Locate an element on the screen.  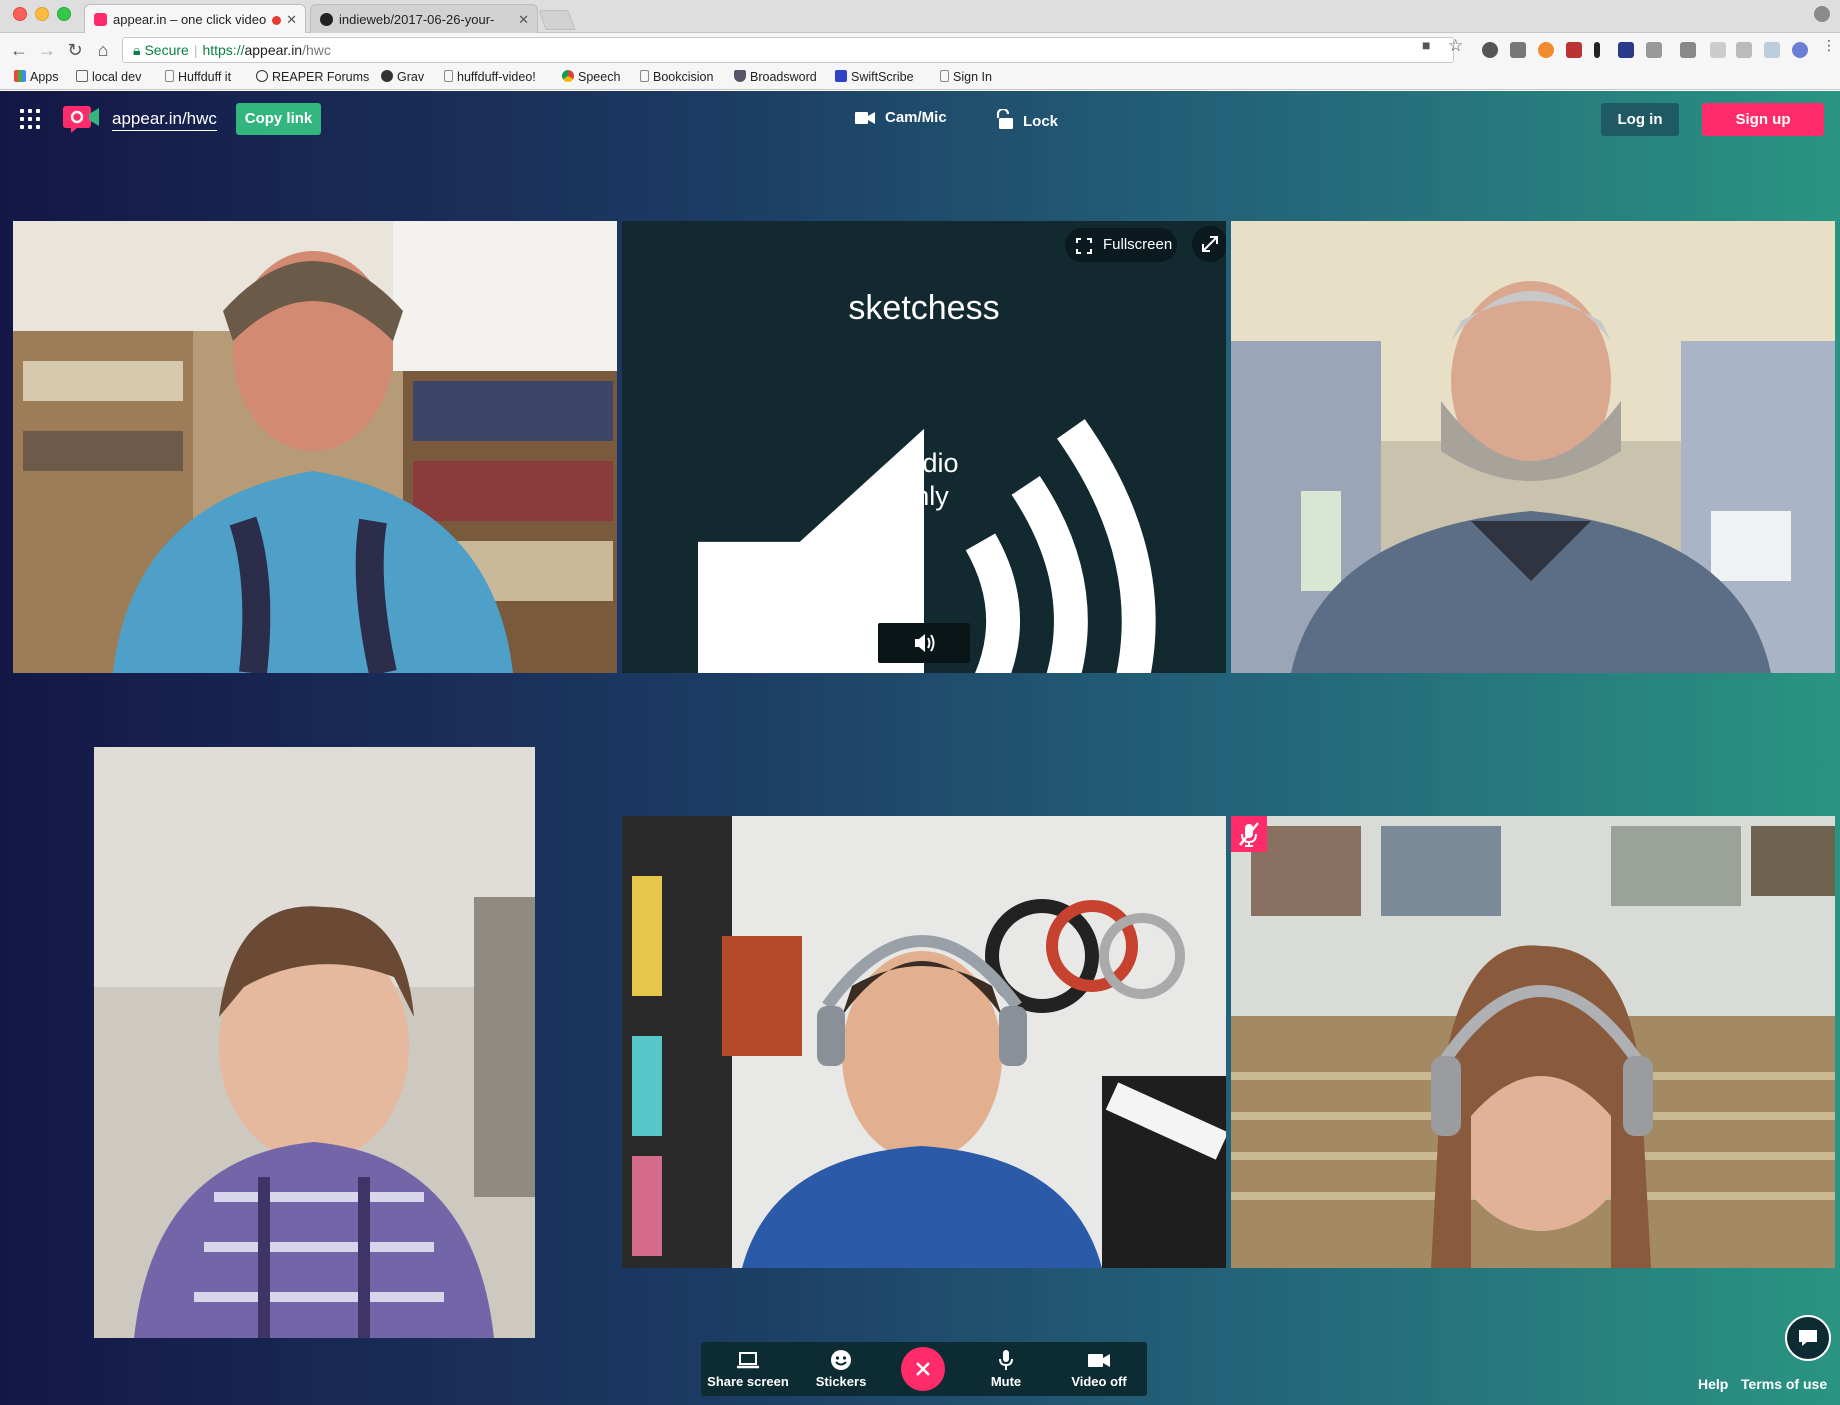
forward-arrow-icon: → is located at coordinates (47, 50).